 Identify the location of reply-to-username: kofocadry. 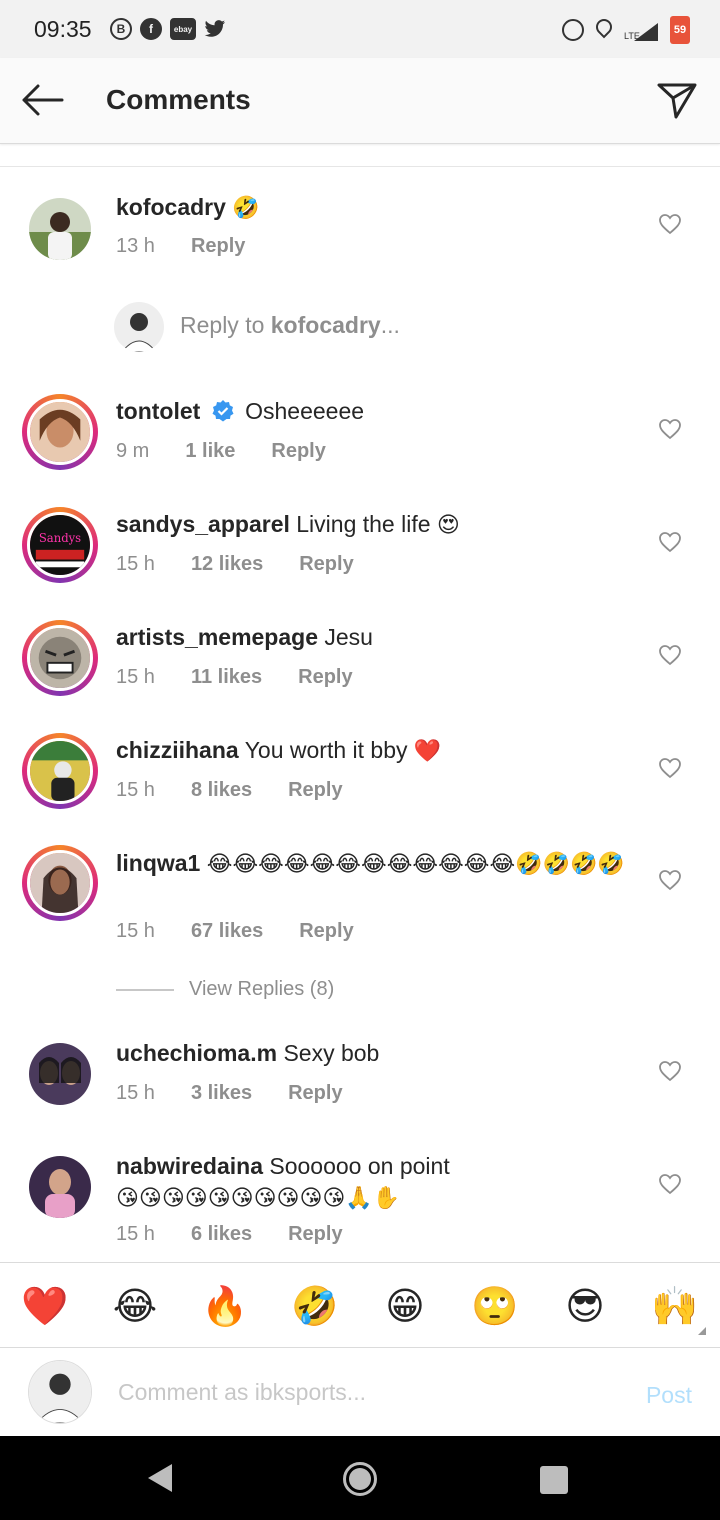
(325, 325).